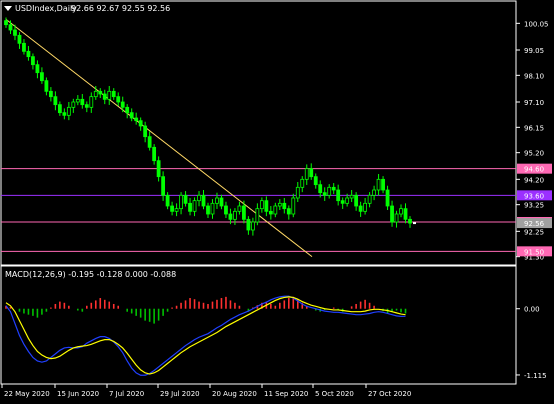 This screenshot has height=404, width=554. Describe the element at coordinates (389, 394) in the screenshot. I see `time-tick-label: 27 Oct 2020` at that location.